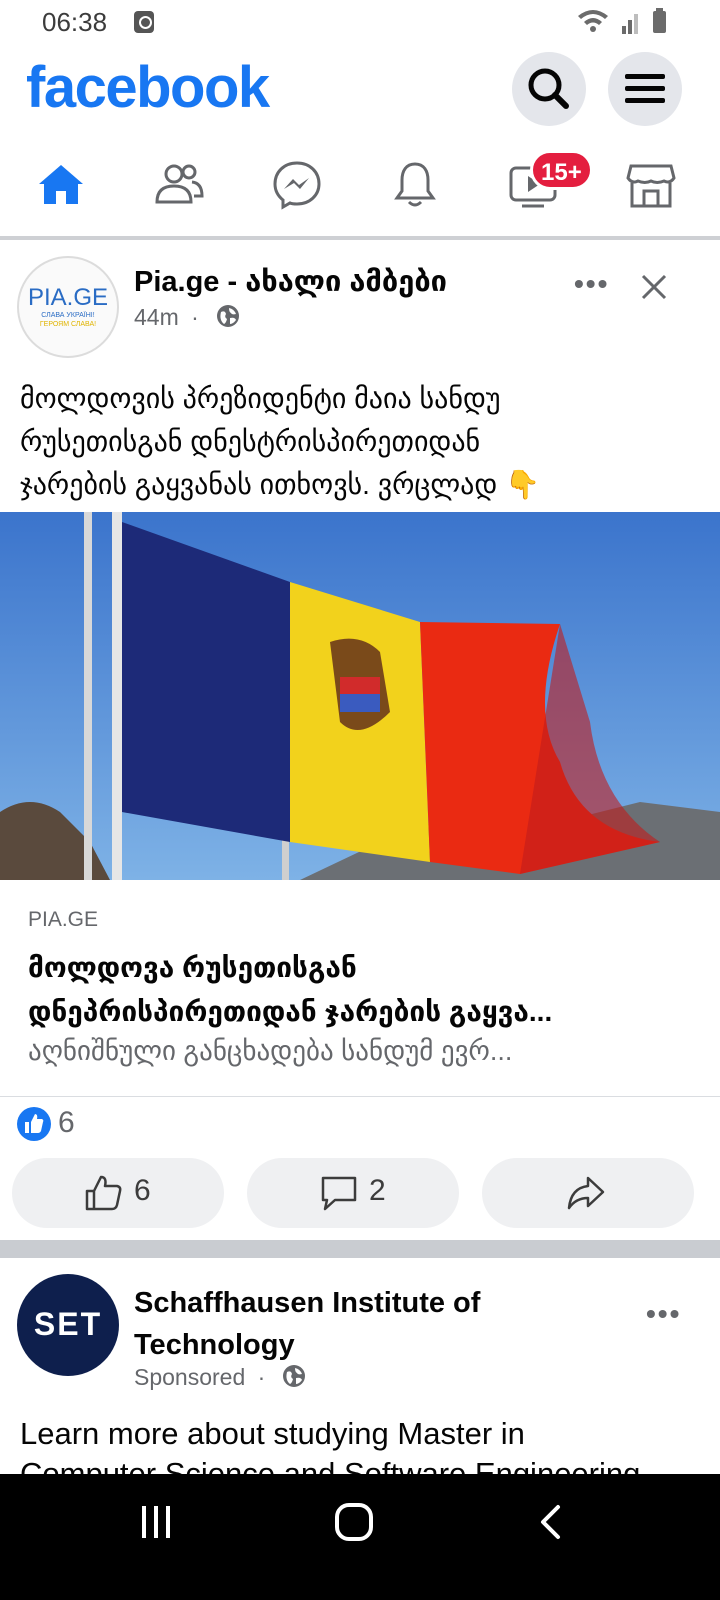 The width and height of the screenshot is (720, 1600). I want to click on divider, so click(360, 1096).